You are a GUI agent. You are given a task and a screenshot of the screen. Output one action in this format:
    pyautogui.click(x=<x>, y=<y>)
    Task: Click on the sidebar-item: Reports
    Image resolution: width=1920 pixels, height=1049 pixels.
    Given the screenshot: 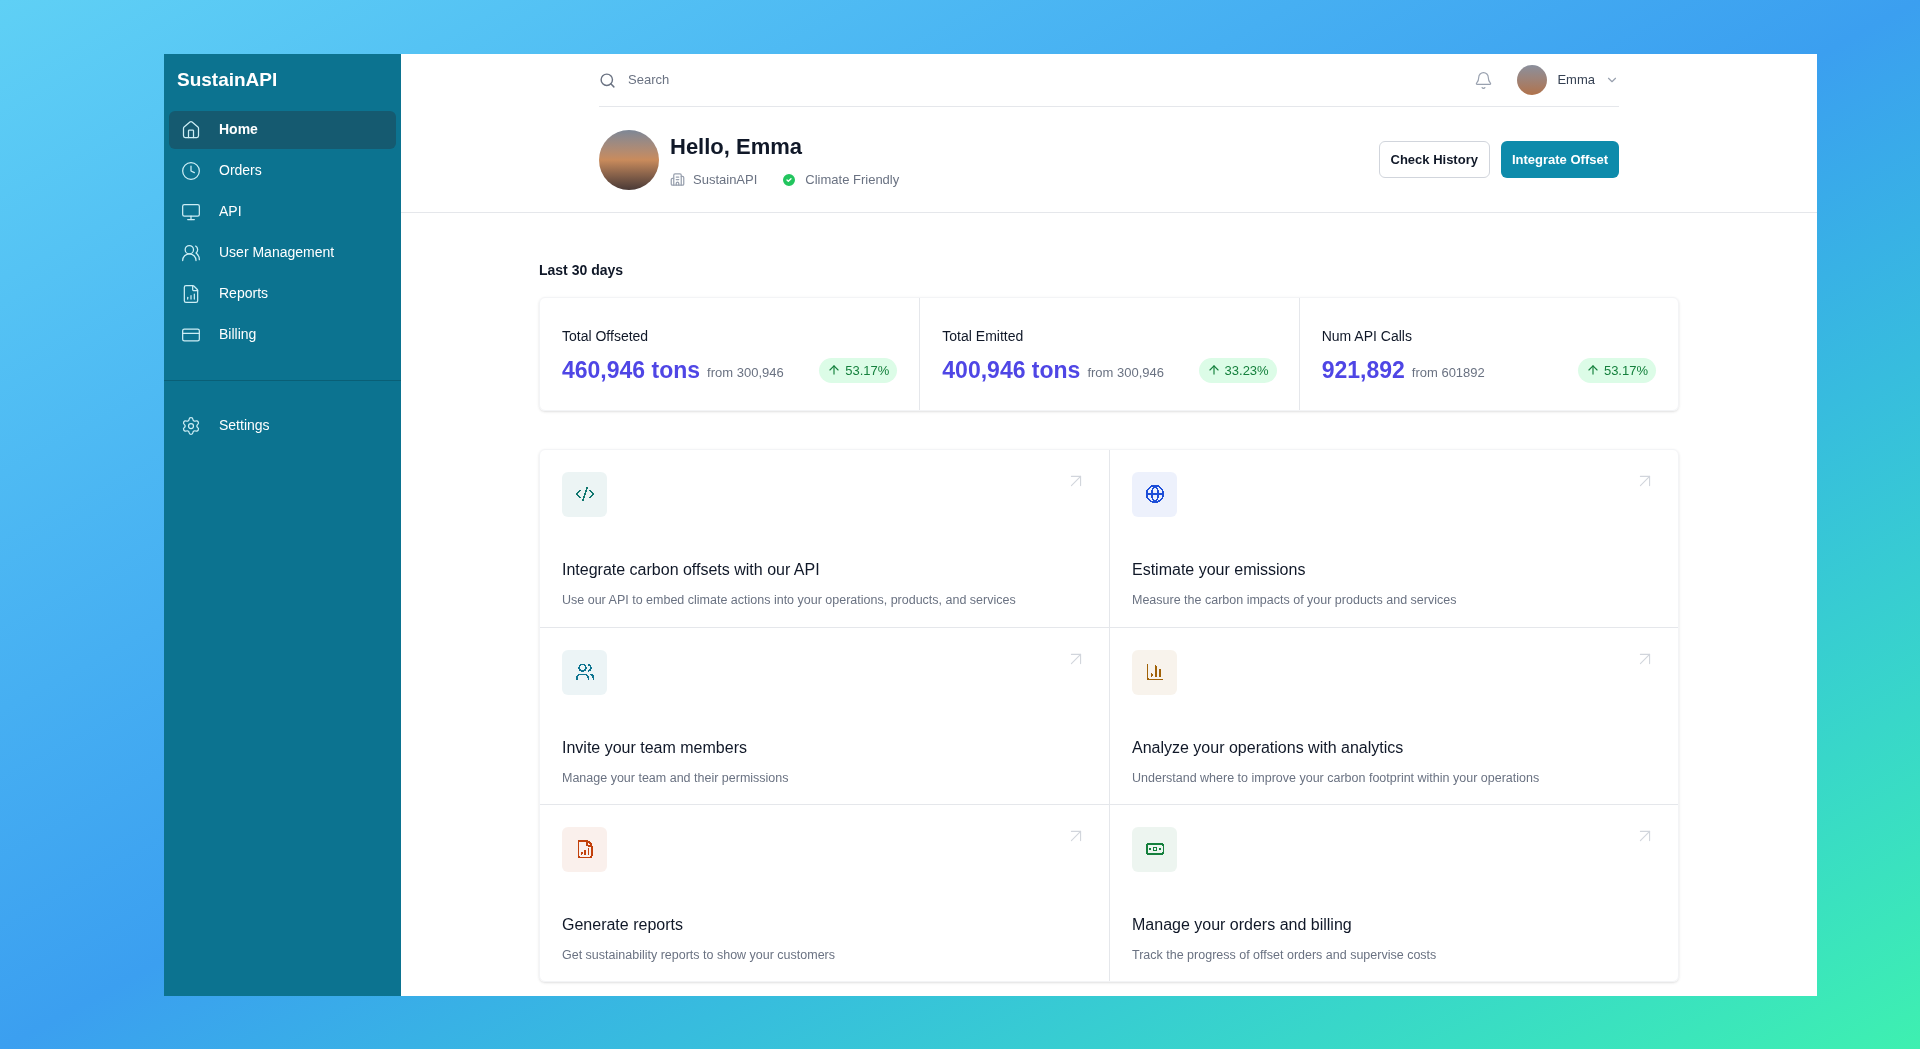 What is the action you would take?
    pyautogui.click(x=282, y=293)
    